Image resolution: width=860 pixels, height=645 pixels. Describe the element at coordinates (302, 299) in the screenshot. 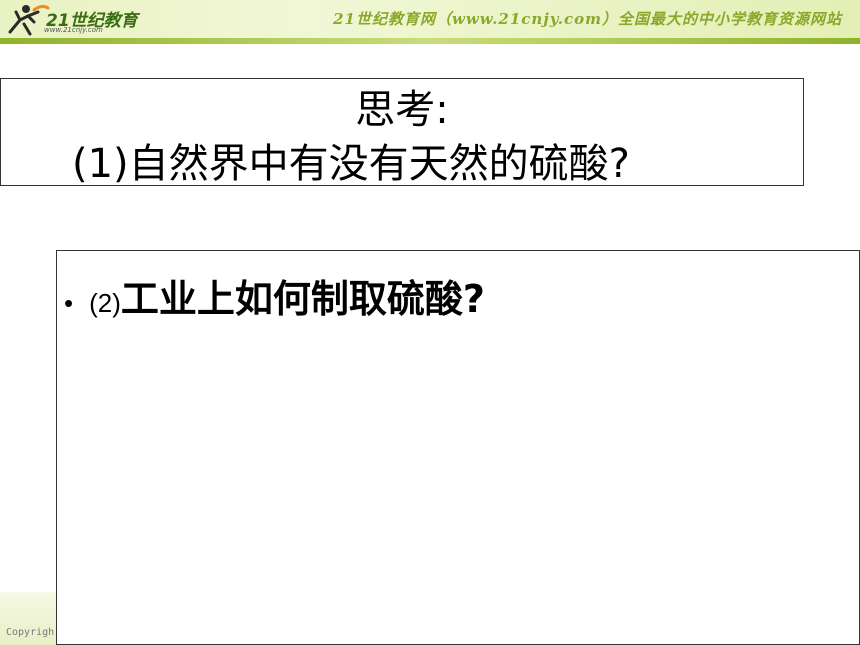

I see `bullet-text: 工业上如何制取硫酸?` at that location.